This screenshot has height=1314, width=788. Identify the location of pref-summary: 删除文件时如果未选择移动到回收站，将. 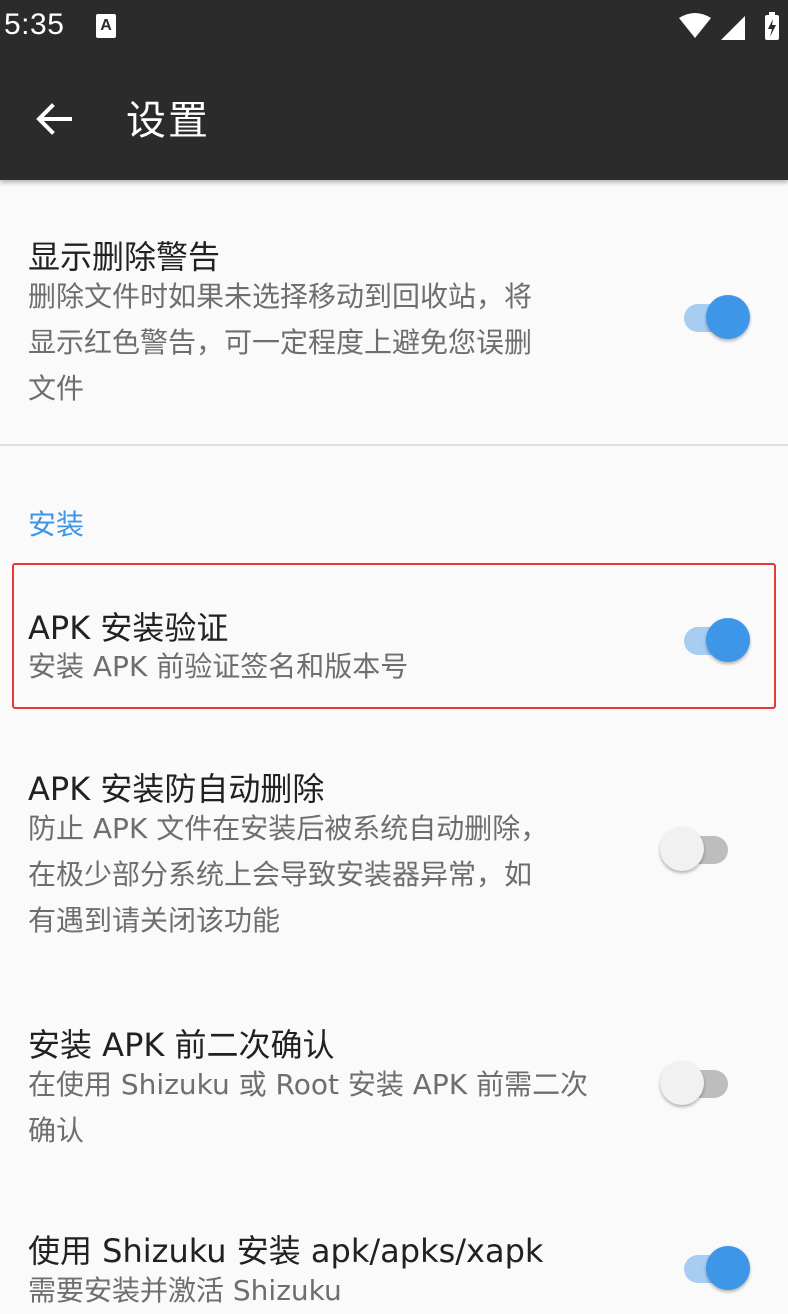
(280, 296).